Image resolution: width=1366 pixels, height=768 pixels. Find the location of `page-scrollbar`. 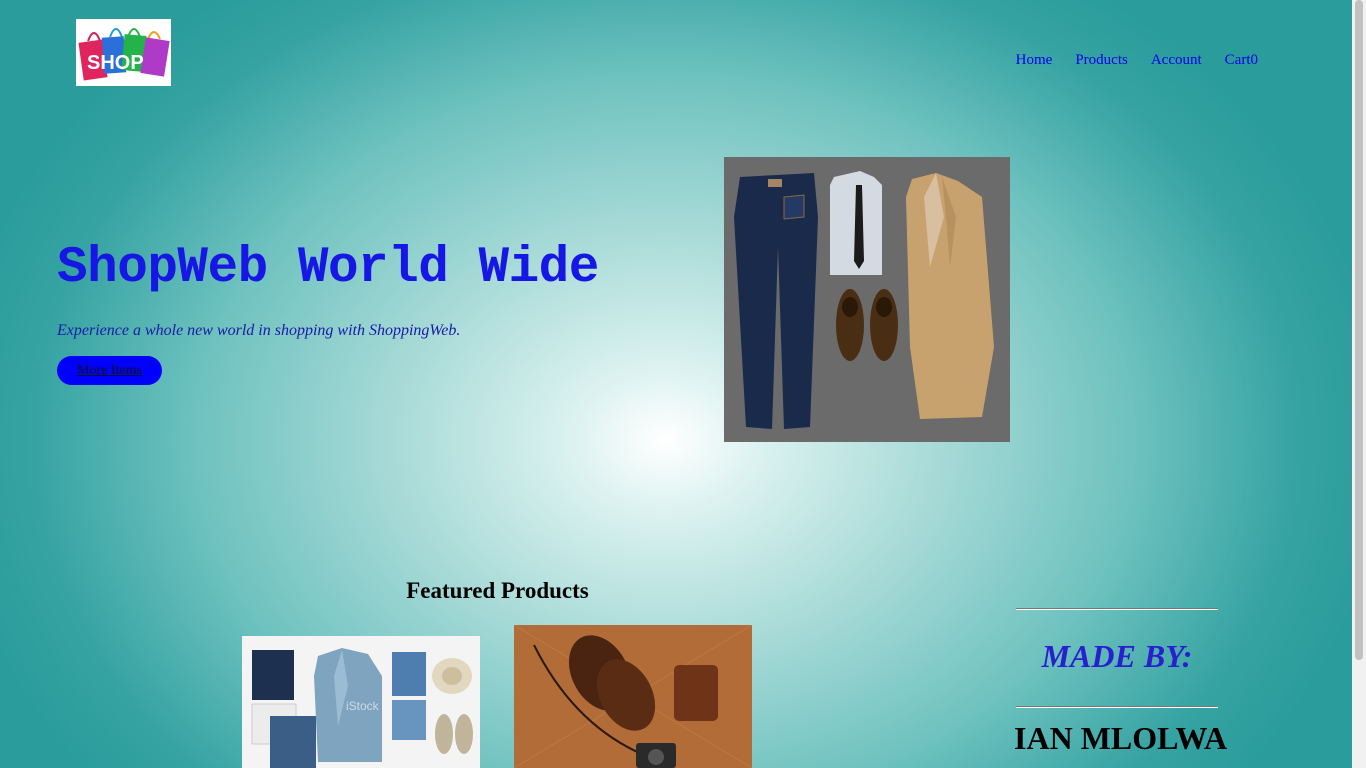

page-scrollbar is located at coordinates (1359, 384).